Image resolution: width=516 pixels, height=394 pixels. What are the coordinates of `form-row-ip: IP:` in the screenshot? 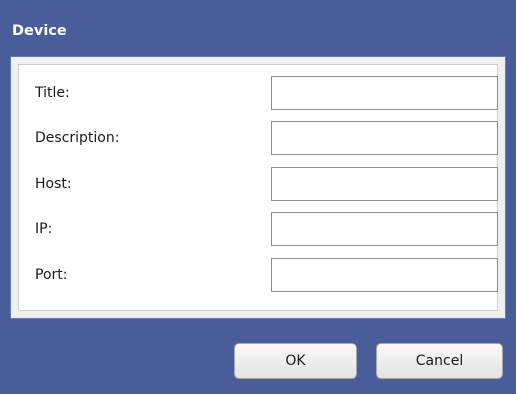 It's located at (259, 229).